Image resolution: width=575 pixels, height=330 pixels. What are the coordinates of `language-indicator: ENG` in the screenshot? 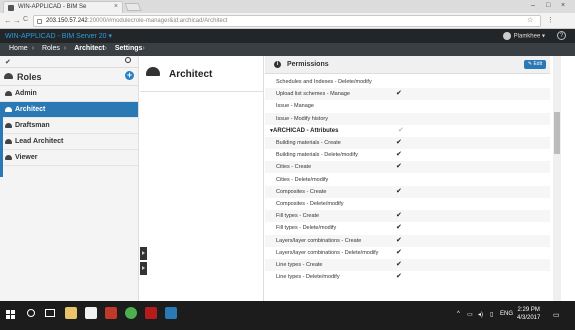 It's located at (506, 314).